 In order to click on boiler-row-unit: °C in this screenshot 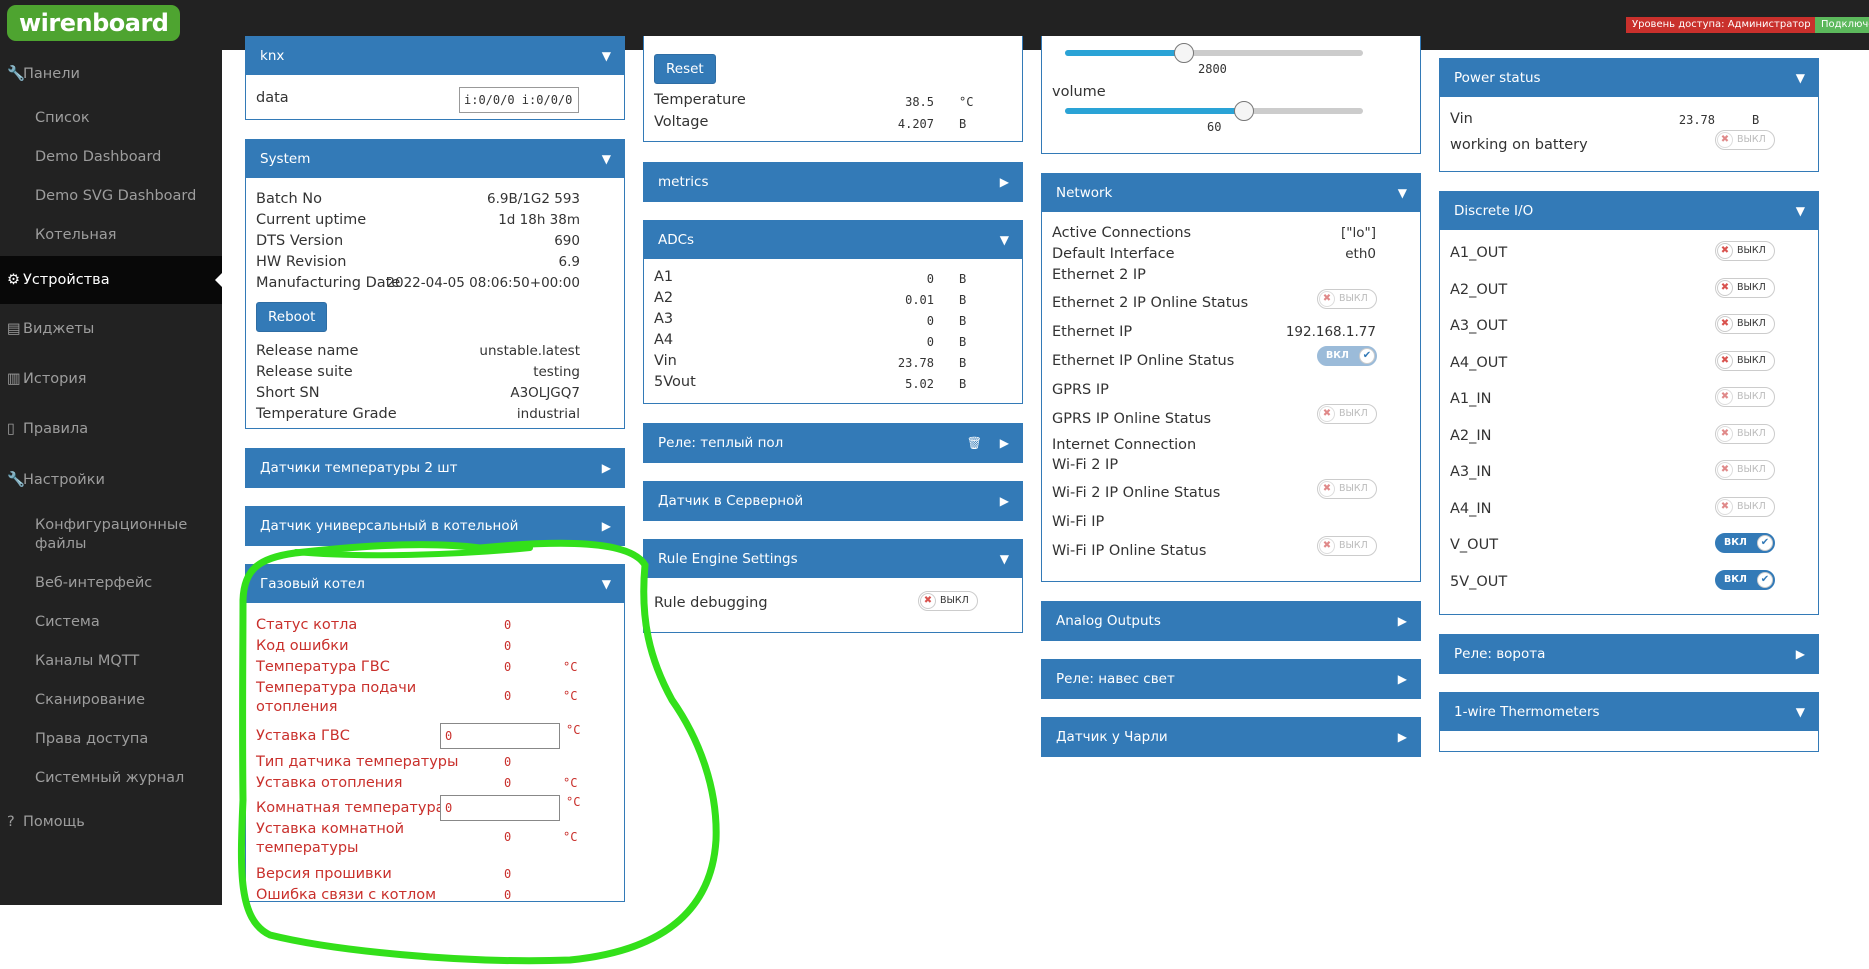, I will do `click(570, 667)`.